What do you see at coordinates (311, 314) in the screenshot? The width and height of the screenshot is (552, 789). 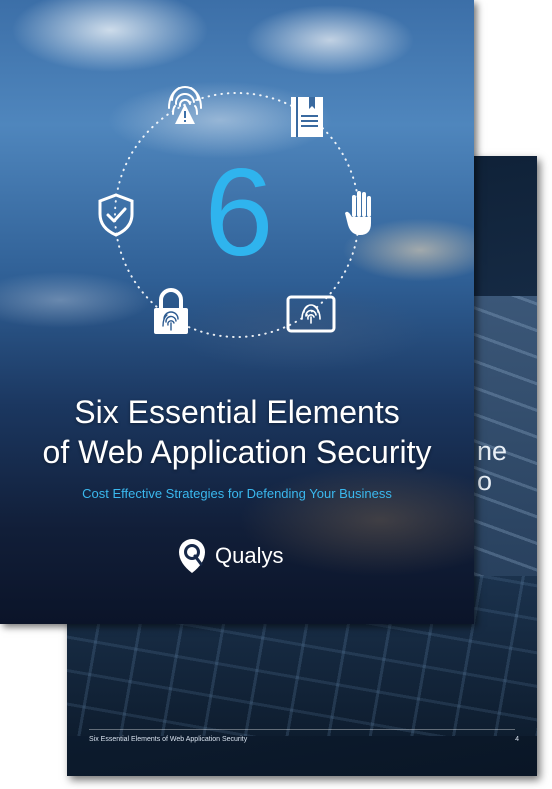 I see `tablet-fingerprint-icon` at bounding box center [311, 314].